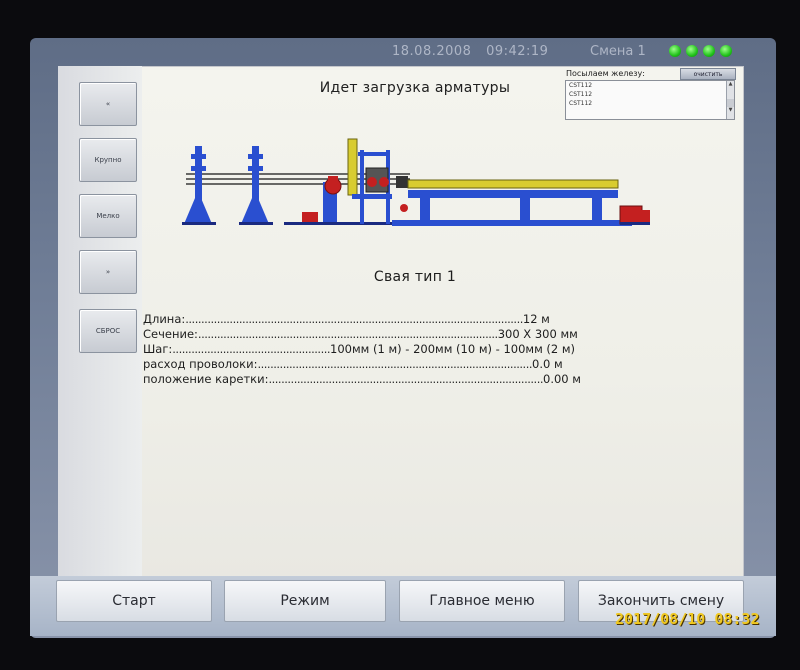 The image size is (800, 670). What do you see at coordinates (108, 104) in the screenshot?
I see `double-left-arrow-icon: «` at bounding box center [108, 104].